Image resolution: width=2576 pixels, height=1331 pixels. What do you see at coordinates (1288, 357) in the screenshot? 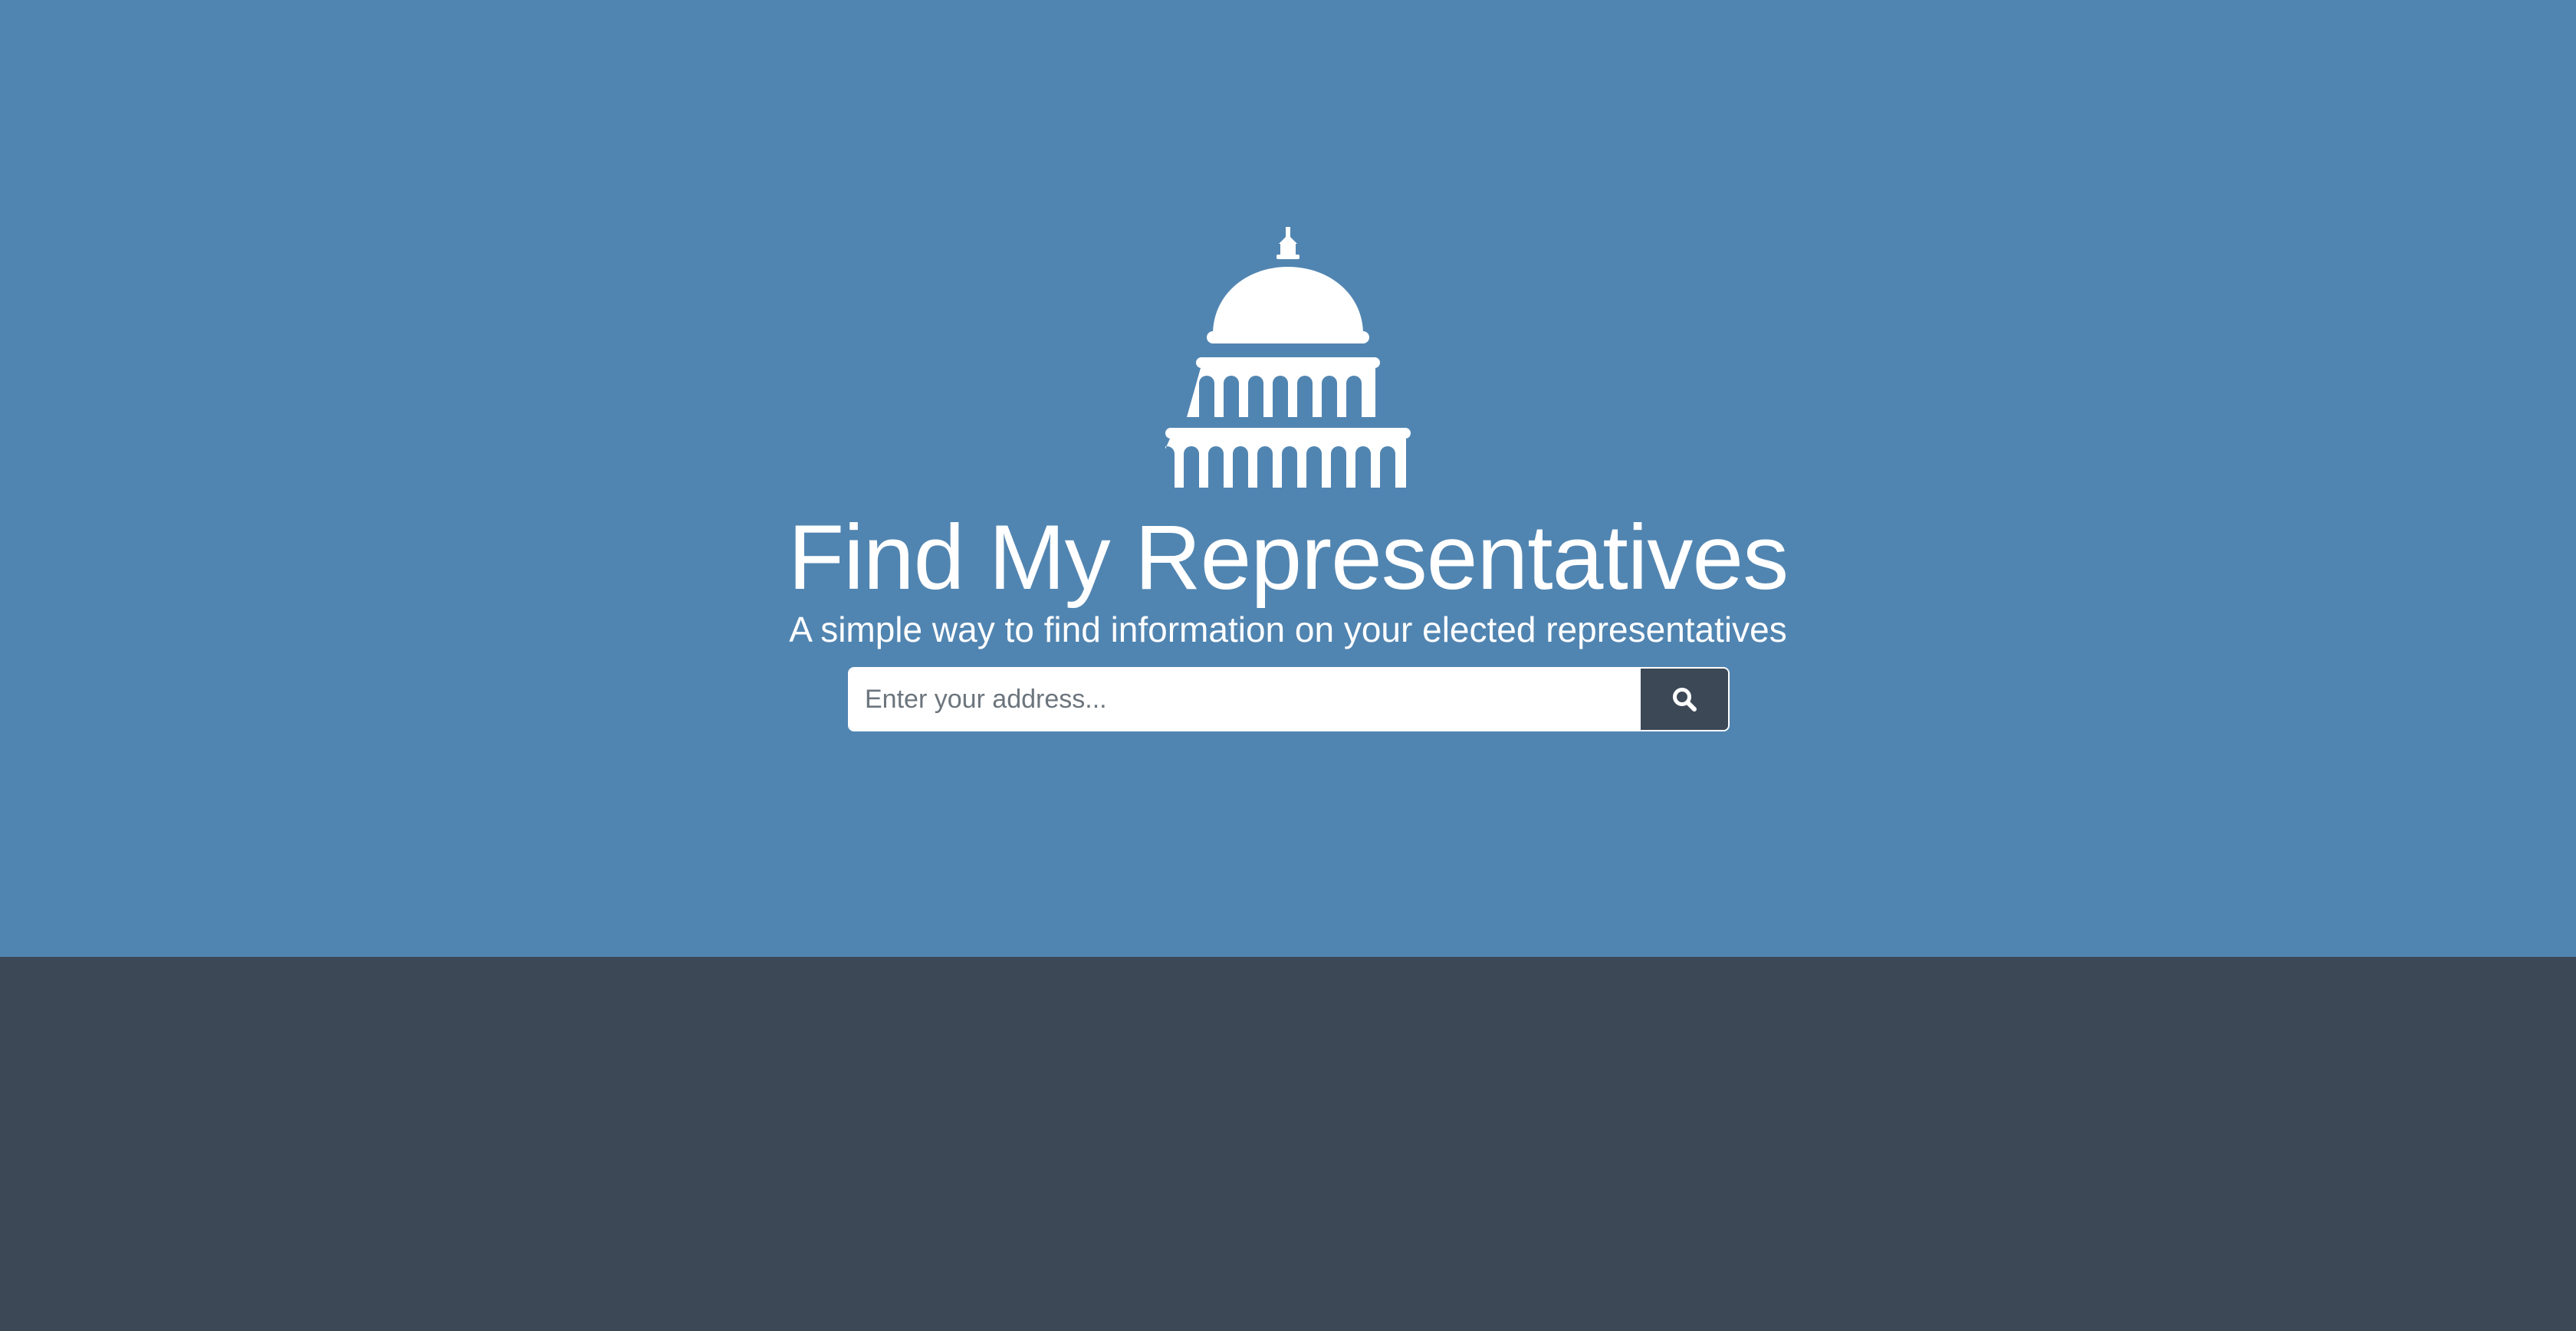
I see `capitol-building-icon` at bounding box center [1288, 357].